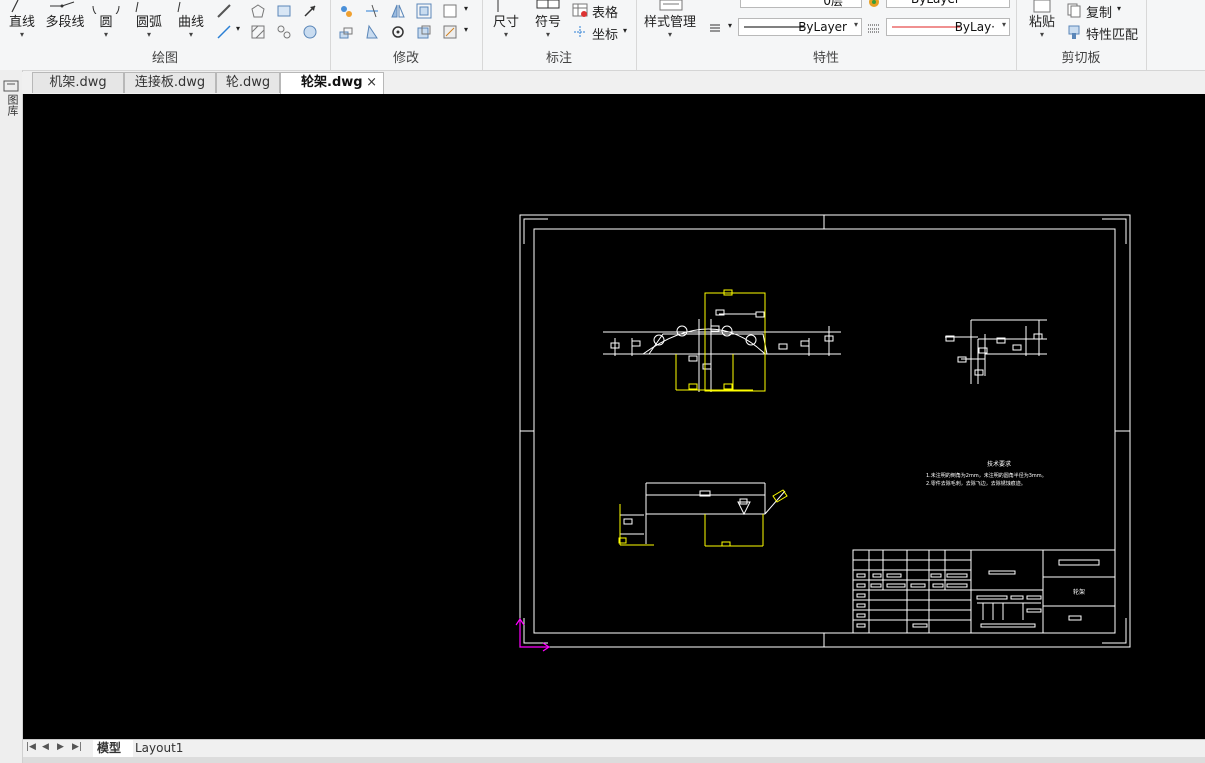 Image resolution: width=1205 pixels, height=763 pixels. What do you see at coordinates (800, 27) in the screenshot?
I see `linetype-combo: ByLayer ▾` at bounding box center [800, 27].